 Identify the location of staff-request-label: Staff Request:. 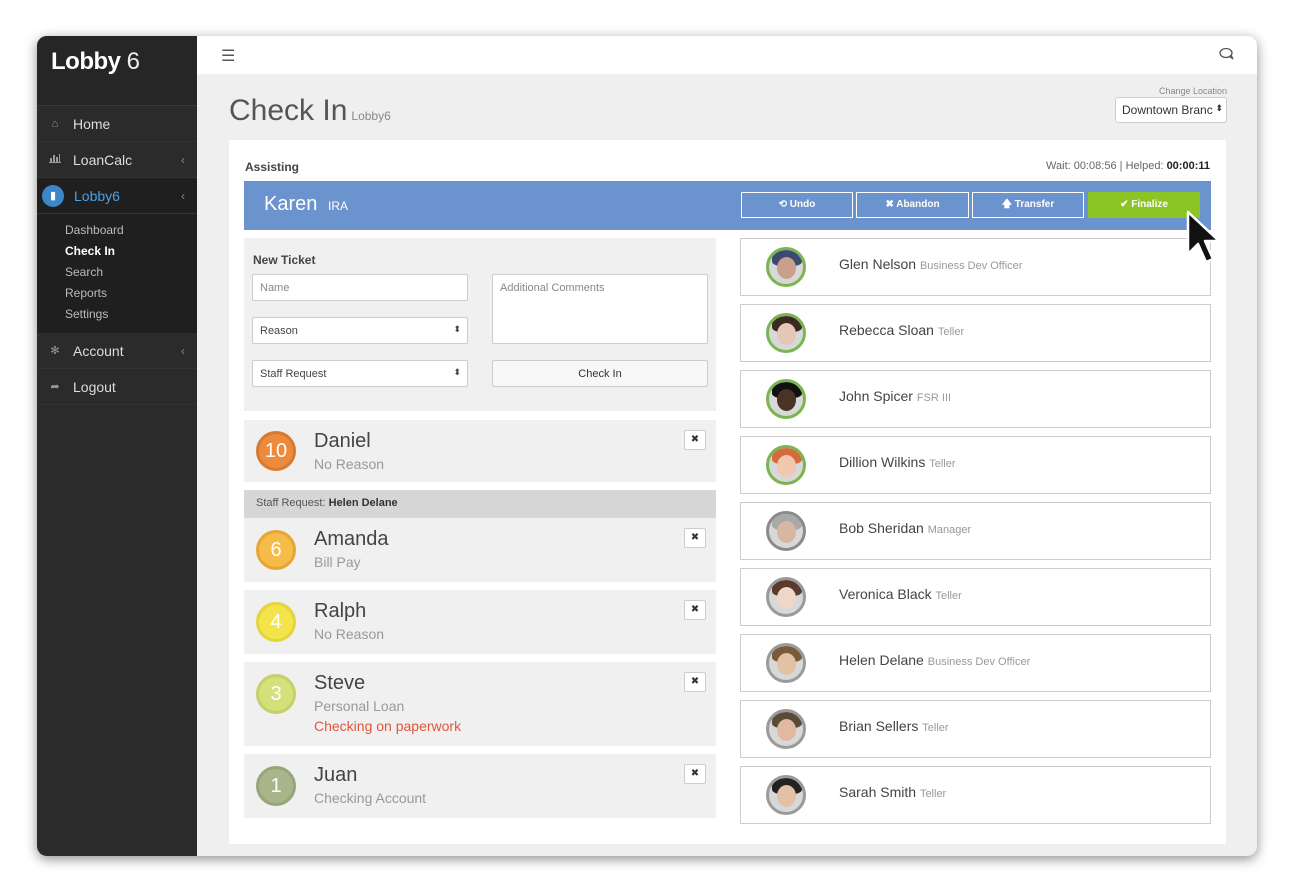
(292, 503).